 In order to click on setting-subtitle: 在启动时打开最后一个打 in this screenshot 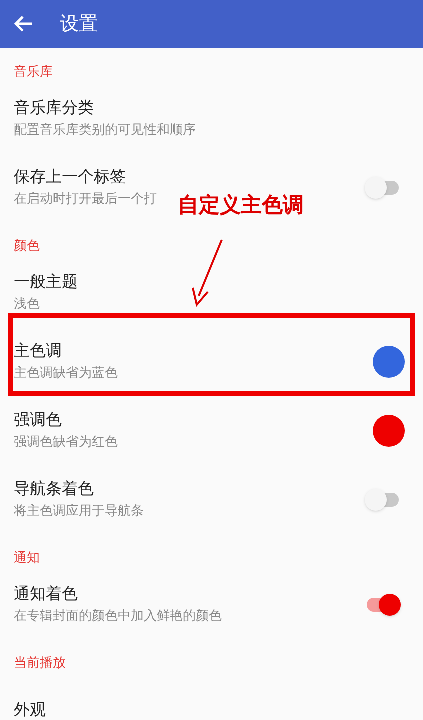, I will do `click(85, 199)`.